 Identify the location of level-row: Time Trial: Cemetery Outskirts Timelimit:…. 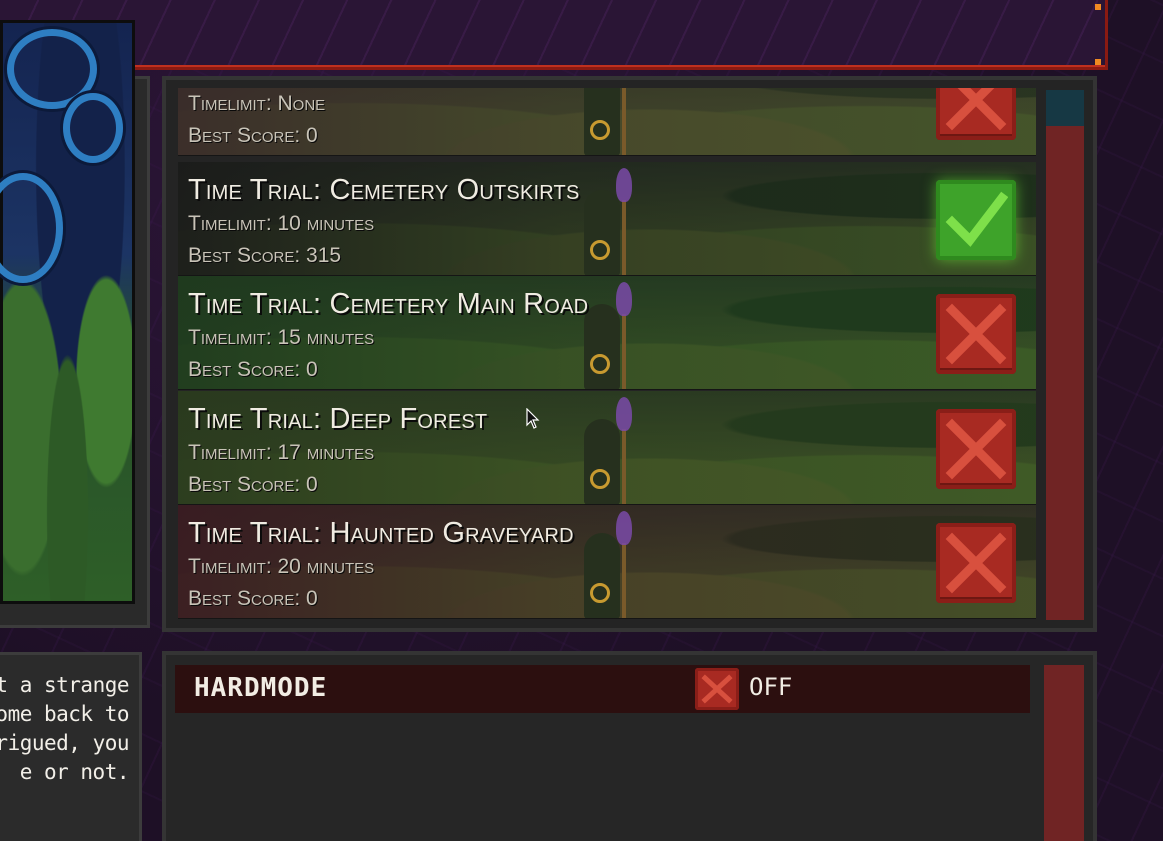
(607, 219).